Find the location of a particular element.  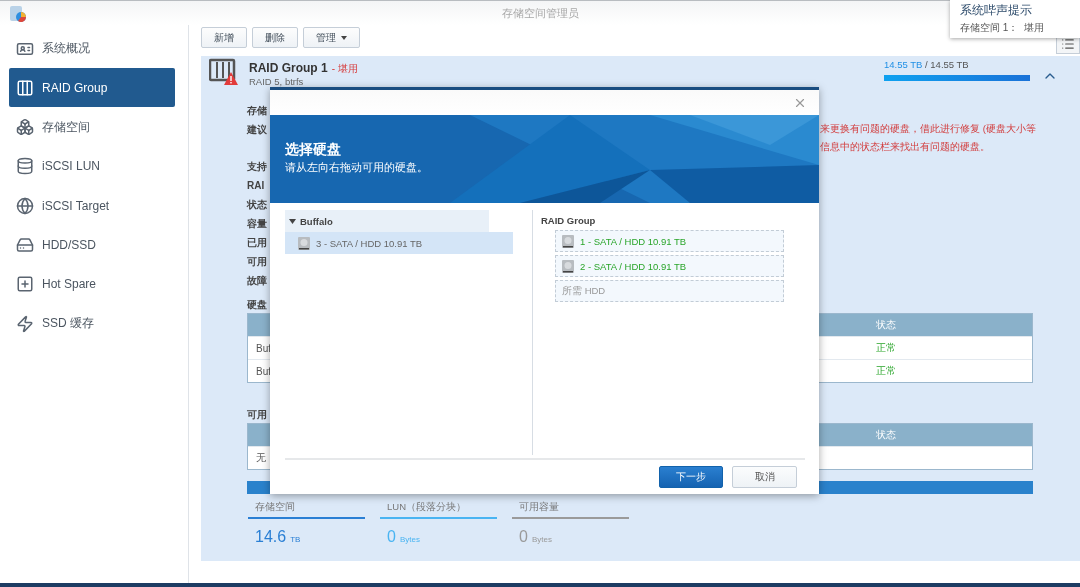

detail-label: 容量 is located at coordinates (257, 224).